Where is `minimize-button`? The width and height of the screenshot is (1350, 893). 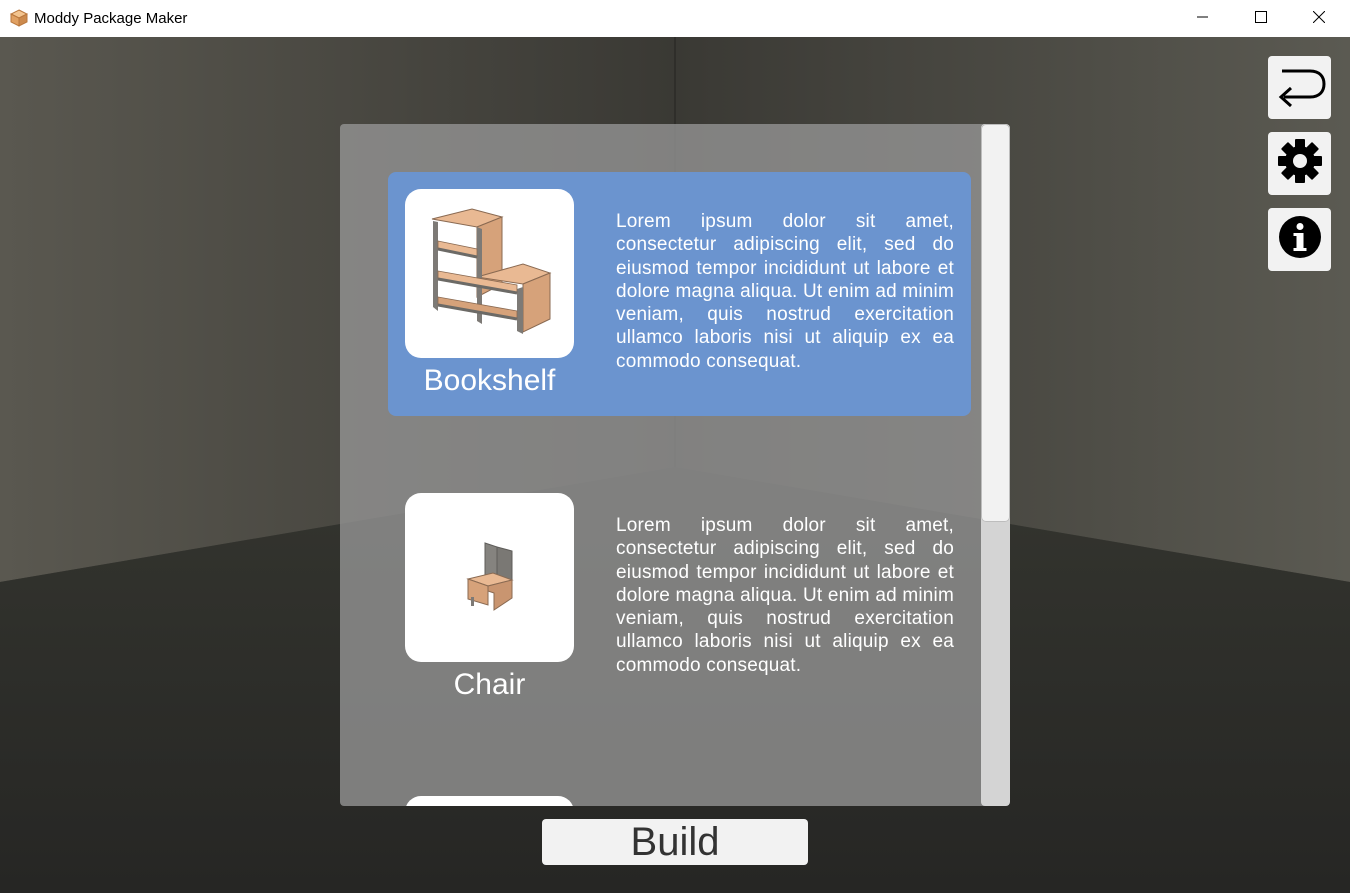
minimize-button is located at coordinates (1203, 18).